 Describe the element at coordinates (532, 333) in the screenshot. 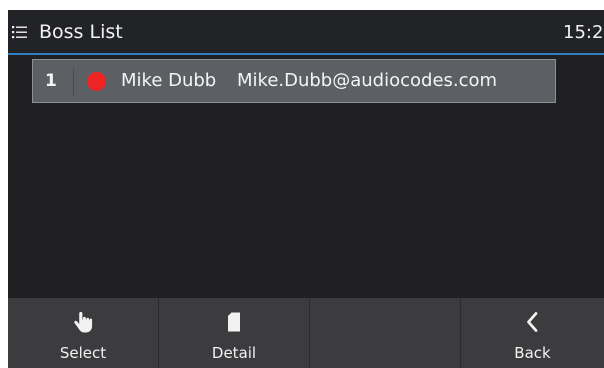

I see `back-softkey: Back` at that location.